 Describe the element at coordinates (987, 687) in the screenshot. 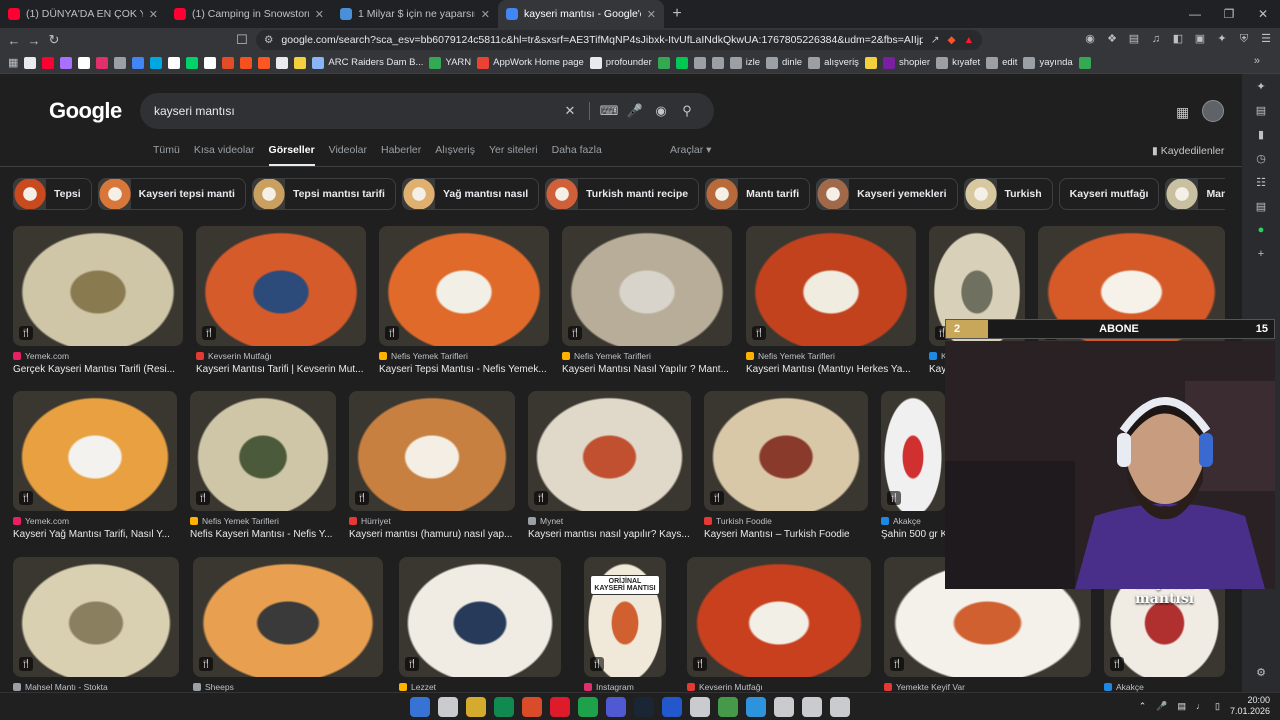

I see `result-source: Yemekte Keyif Var` at that location.